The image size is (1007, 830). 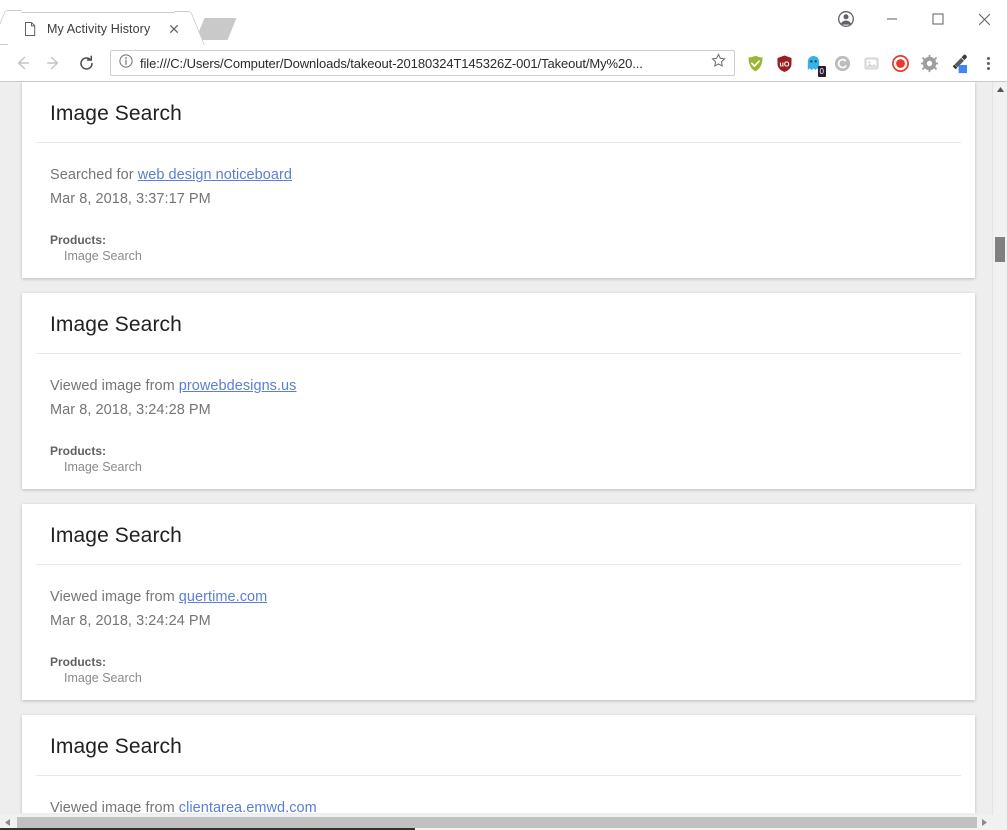 I want to click on extensions-bar: uO 0, so click(x=857, y=63).